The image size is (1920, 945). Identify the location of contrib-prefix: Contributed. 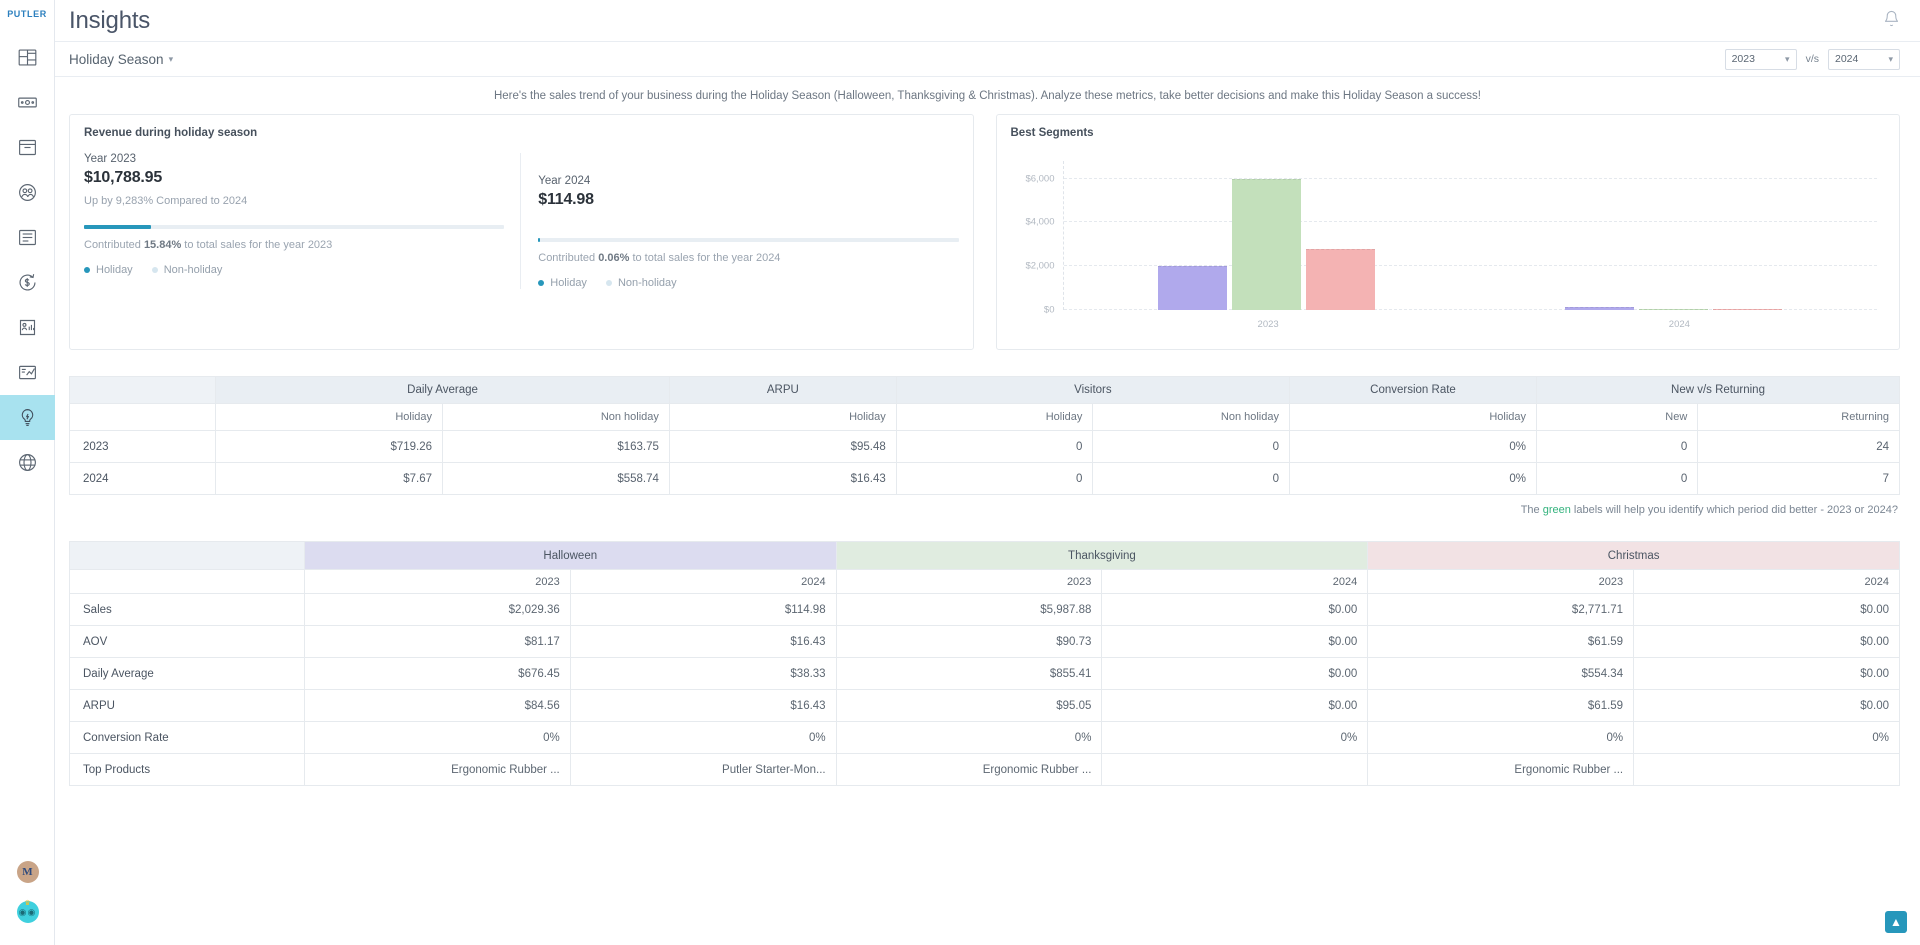
(114, 245).